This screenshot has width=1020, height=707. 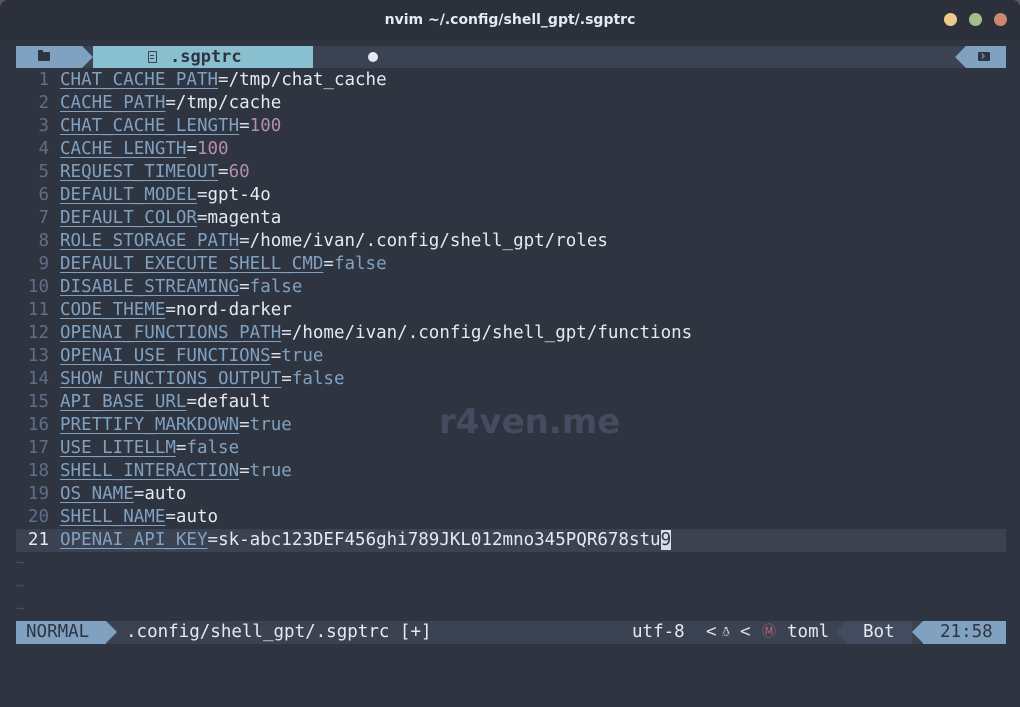 I want to click on code-line: 9 DEFAULT_EXECUTE_SHELL_CMD=false, so click(x=511, y=264).